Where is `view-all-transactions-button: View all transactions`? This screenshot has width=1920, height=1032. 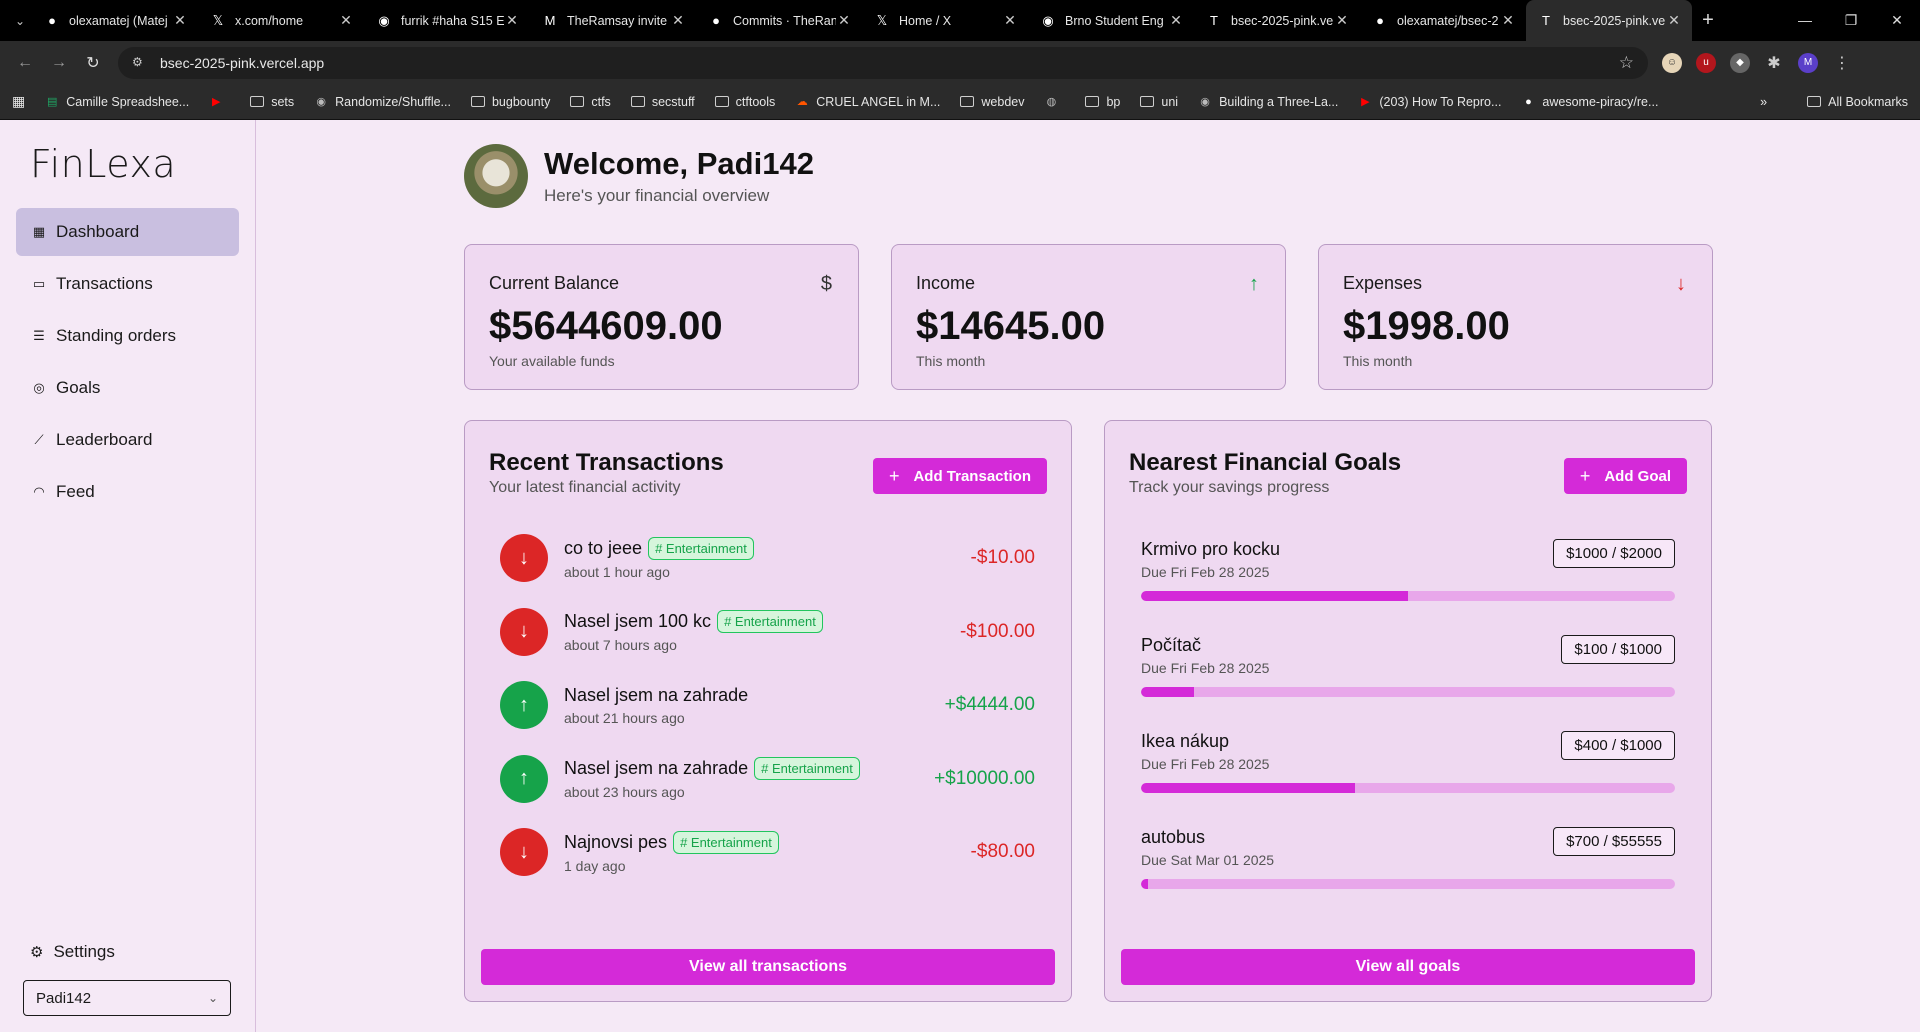
view-all-transactions-button: View all transactions is located at coordinates (768, 967).